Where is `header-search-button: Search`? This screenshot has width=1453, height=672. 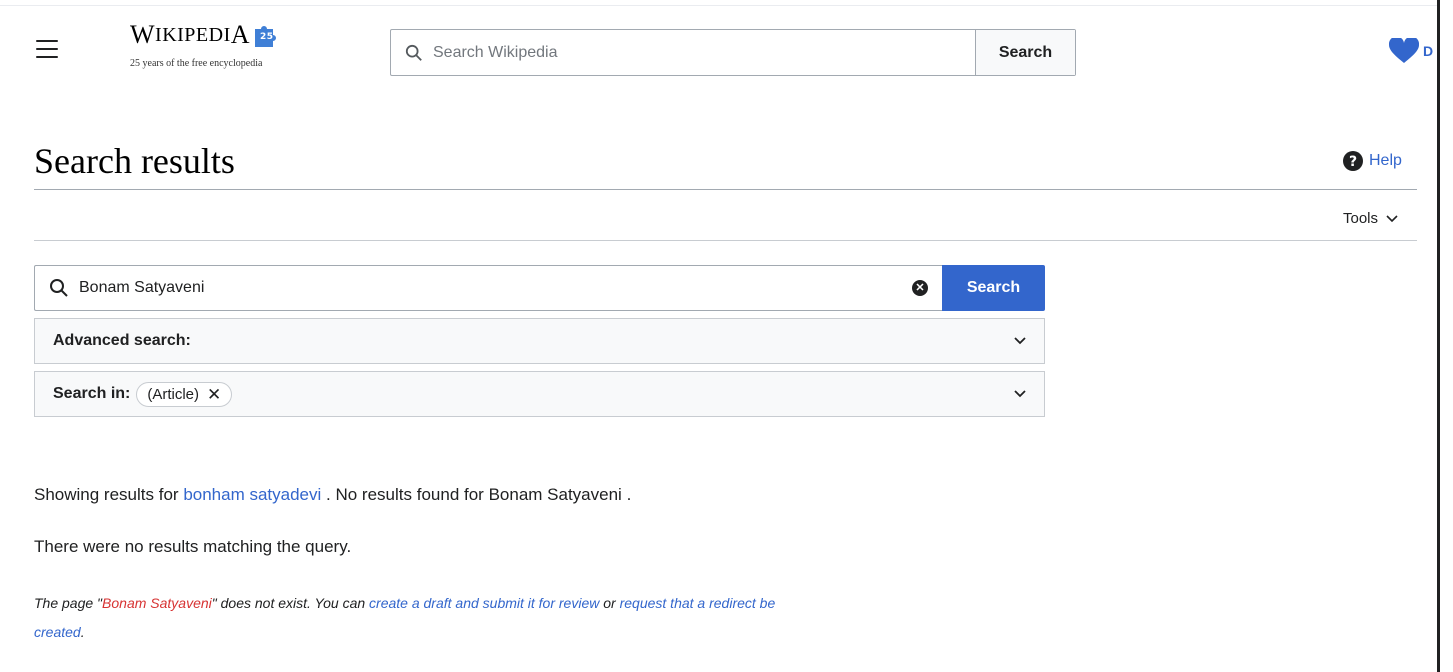 header-search-button: Search is located at coordinates (1025, 52).